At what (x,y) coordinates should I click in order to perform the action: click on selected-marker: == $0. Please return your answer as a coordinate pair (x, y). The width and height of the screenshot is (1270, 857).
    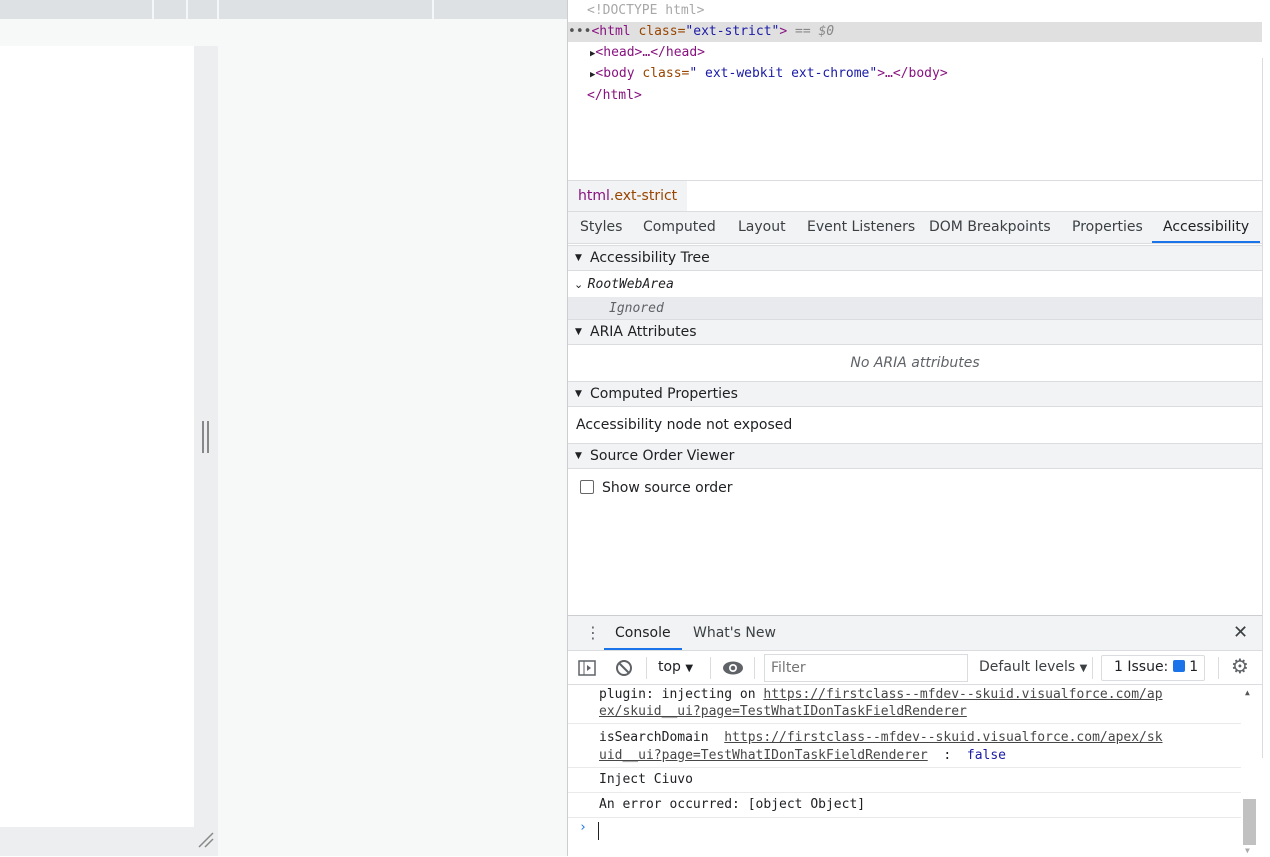
    Looking at the image, I should click on (815, 31).